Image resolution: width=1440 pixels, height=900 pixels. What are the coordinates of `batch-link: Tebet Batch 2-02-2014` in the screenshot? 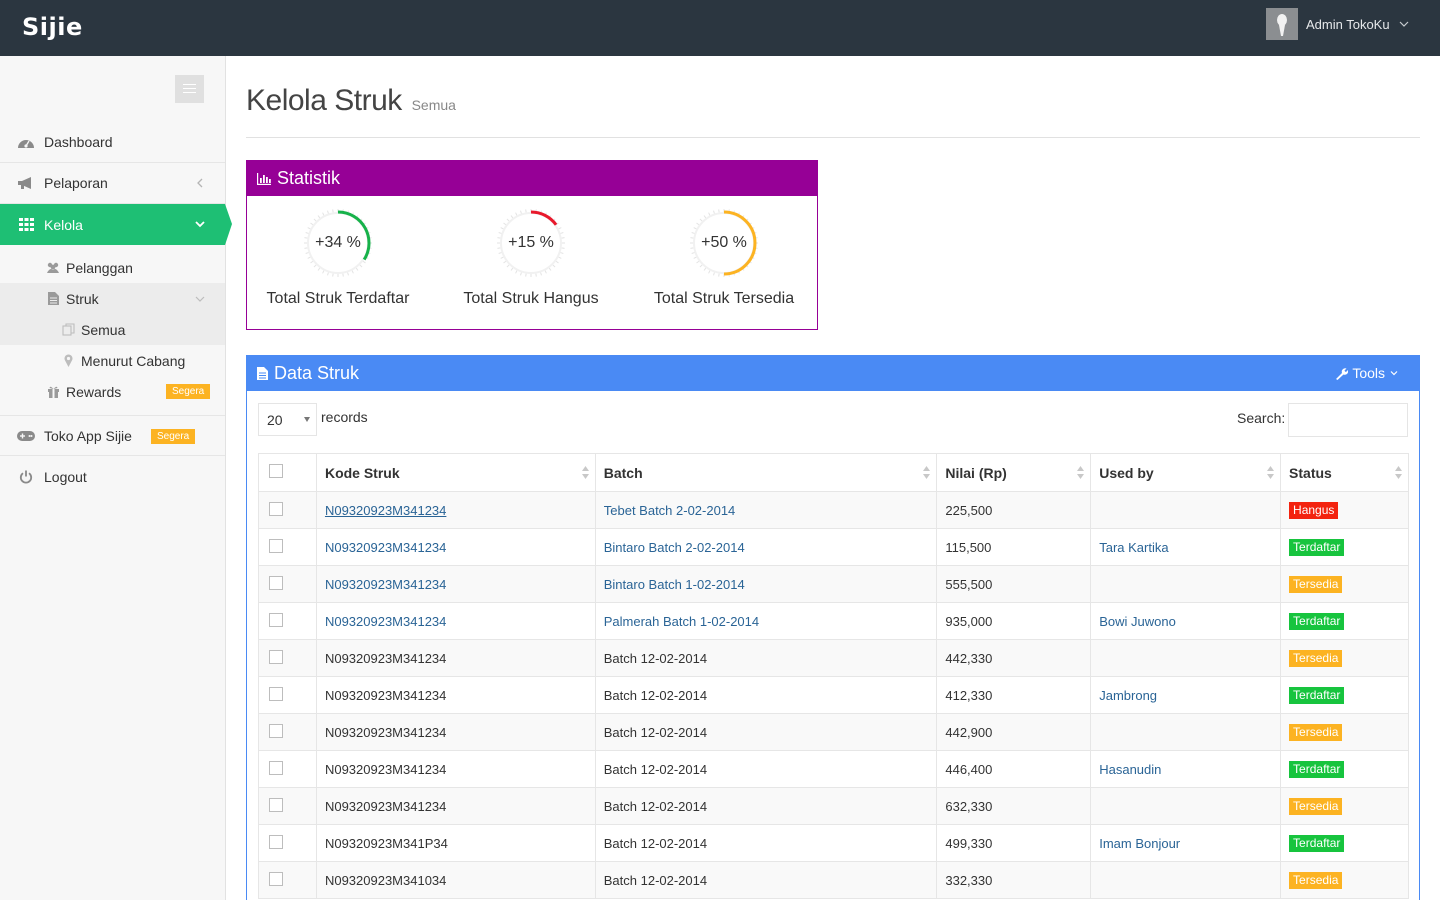 It's located at (670, 510).